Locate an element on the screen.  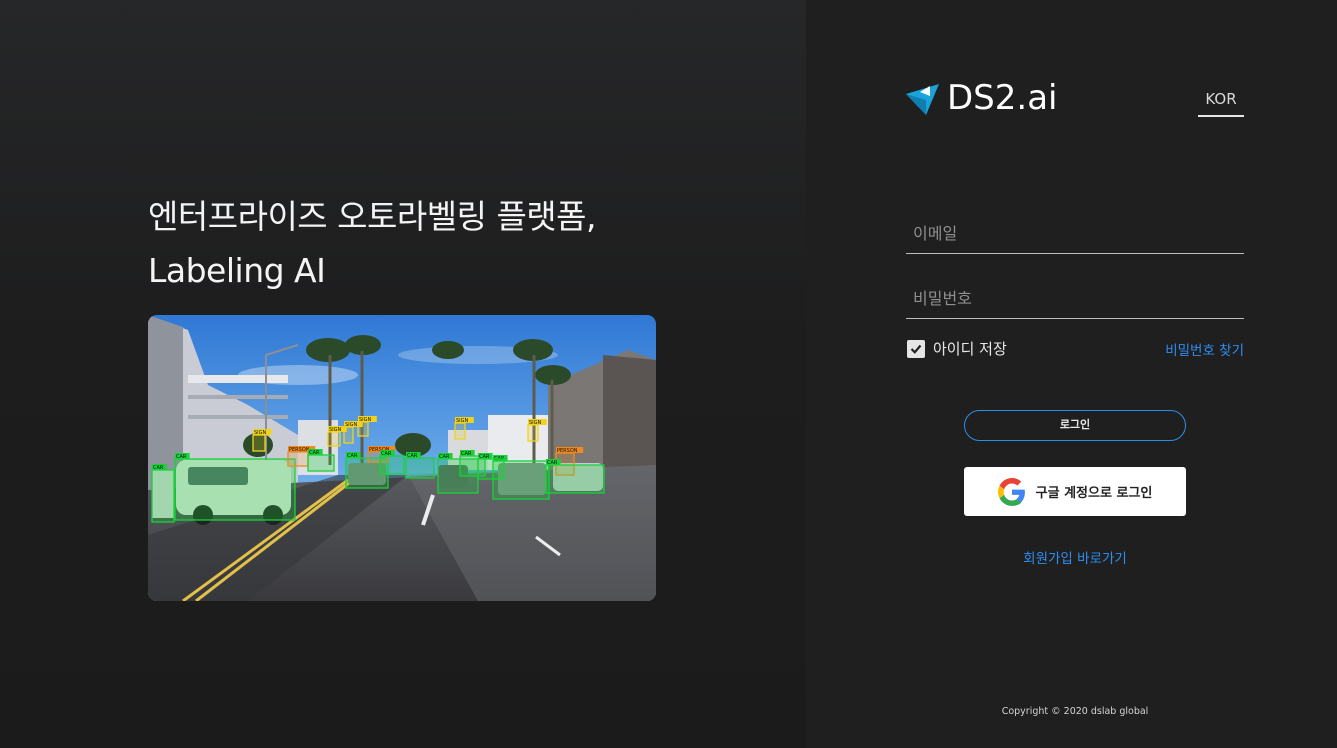
google-login-button: 구글 계정으로 로그인 is located at coordinates (1075, 491).